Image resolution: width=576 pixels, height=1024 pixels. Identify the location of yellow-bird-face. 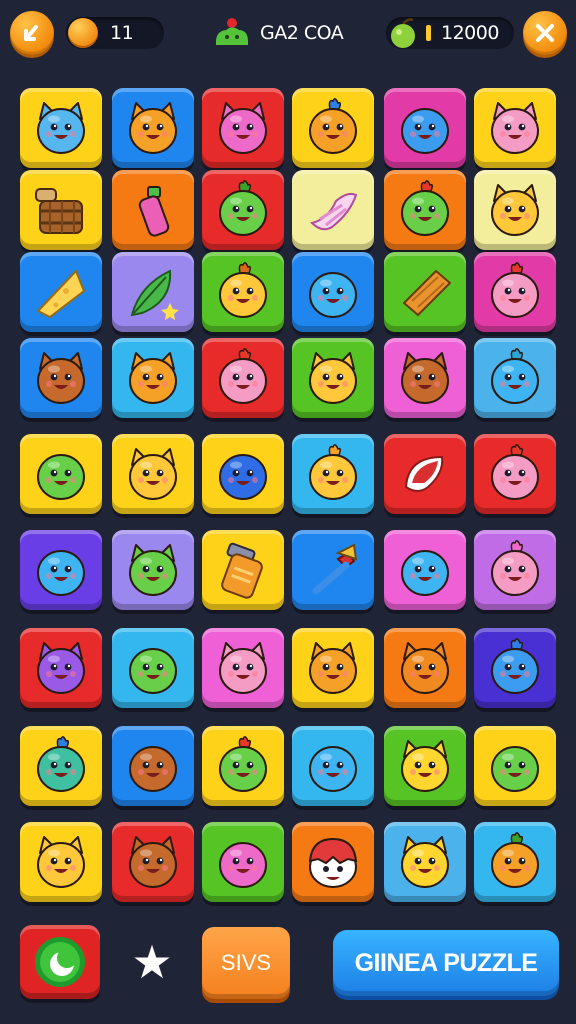
(333, 472).